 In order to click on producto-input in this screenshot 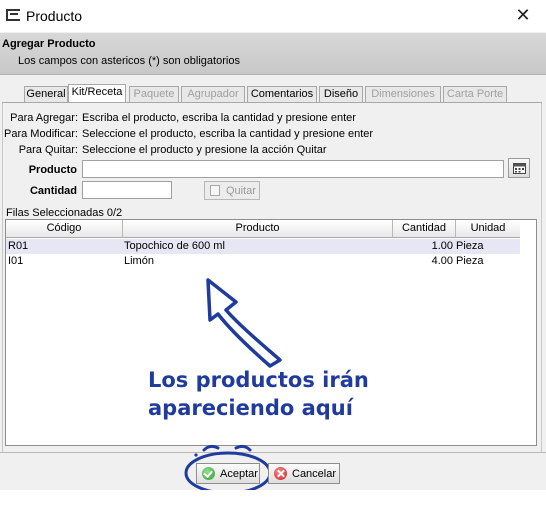, I will do `click(293, 169)`.